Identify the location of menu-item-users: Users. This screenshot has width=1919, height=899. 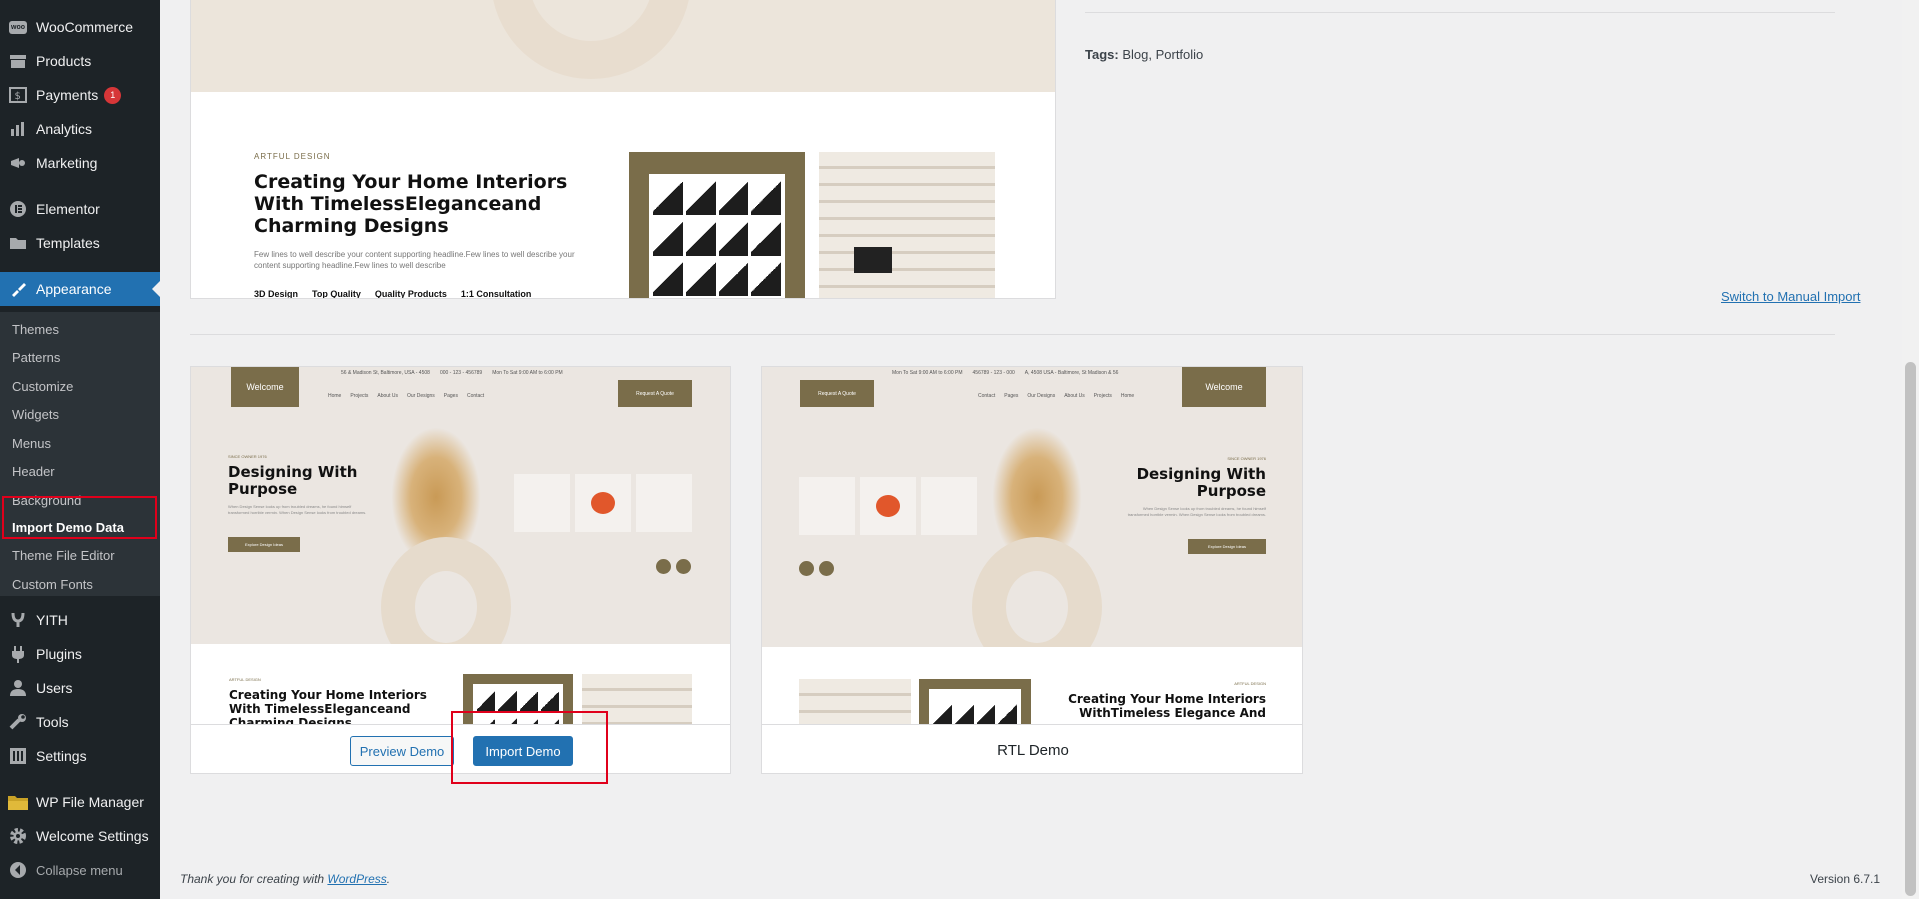
(80, 688).